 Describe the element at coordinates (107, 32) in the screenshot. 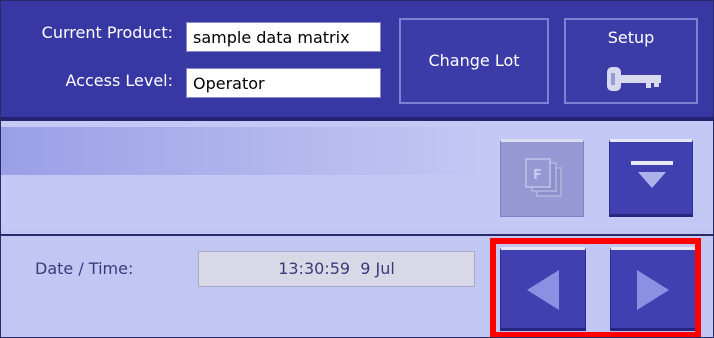

I see `current-product-label: Current Product:` at that location.